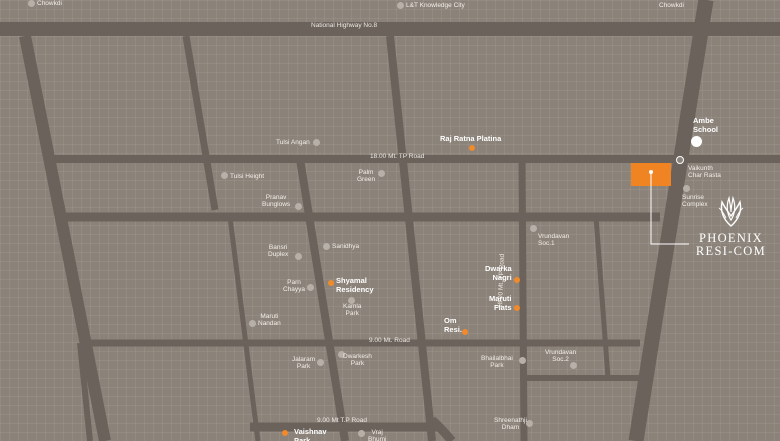 This screenshot has height=441, width=780. I want to click on marker-bansri-duplex, so click(298, 256).